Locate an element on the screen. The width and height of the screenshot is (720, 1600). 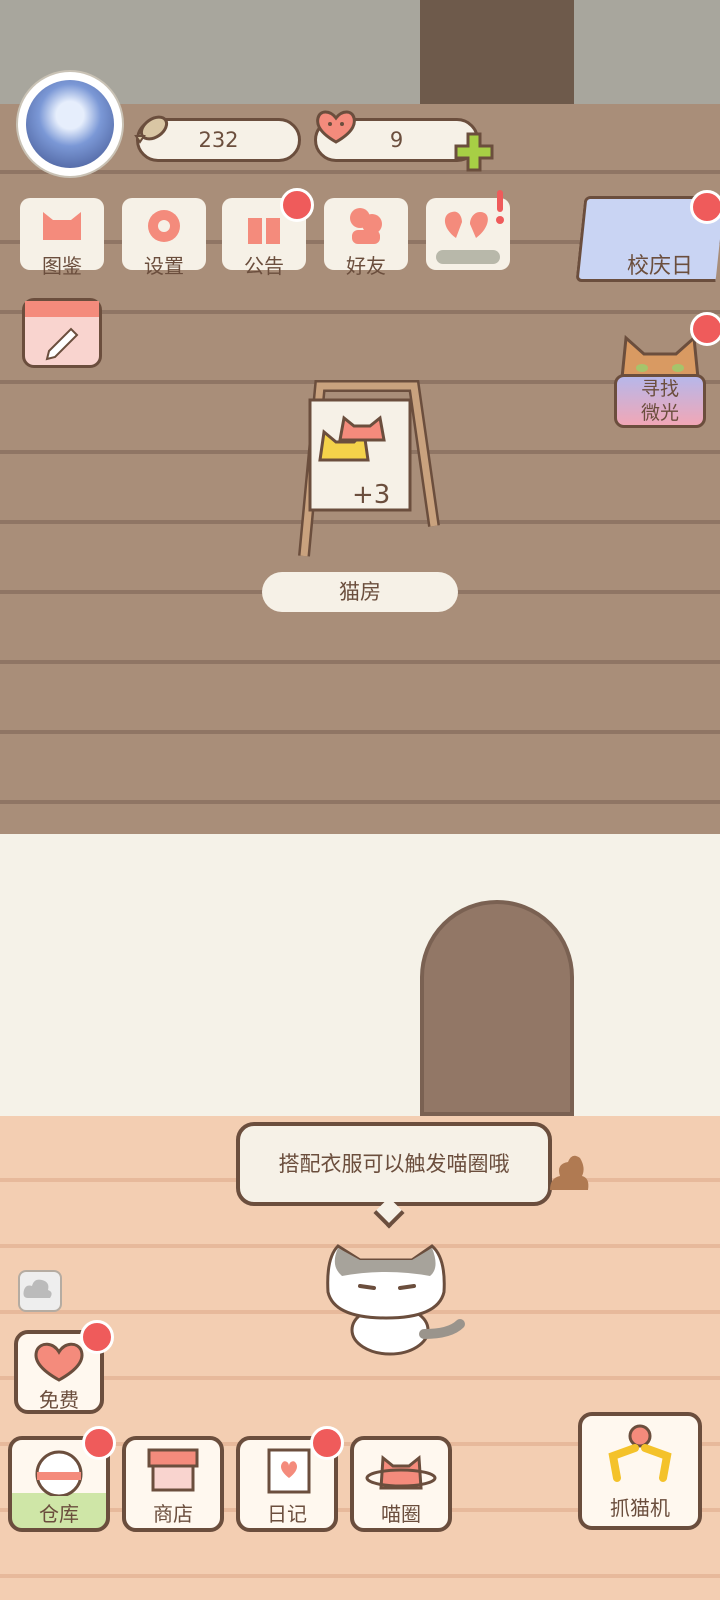
speech-bubble: 搭配衣服可以触发喵圈哦 is located at coordinates (394, 1164).